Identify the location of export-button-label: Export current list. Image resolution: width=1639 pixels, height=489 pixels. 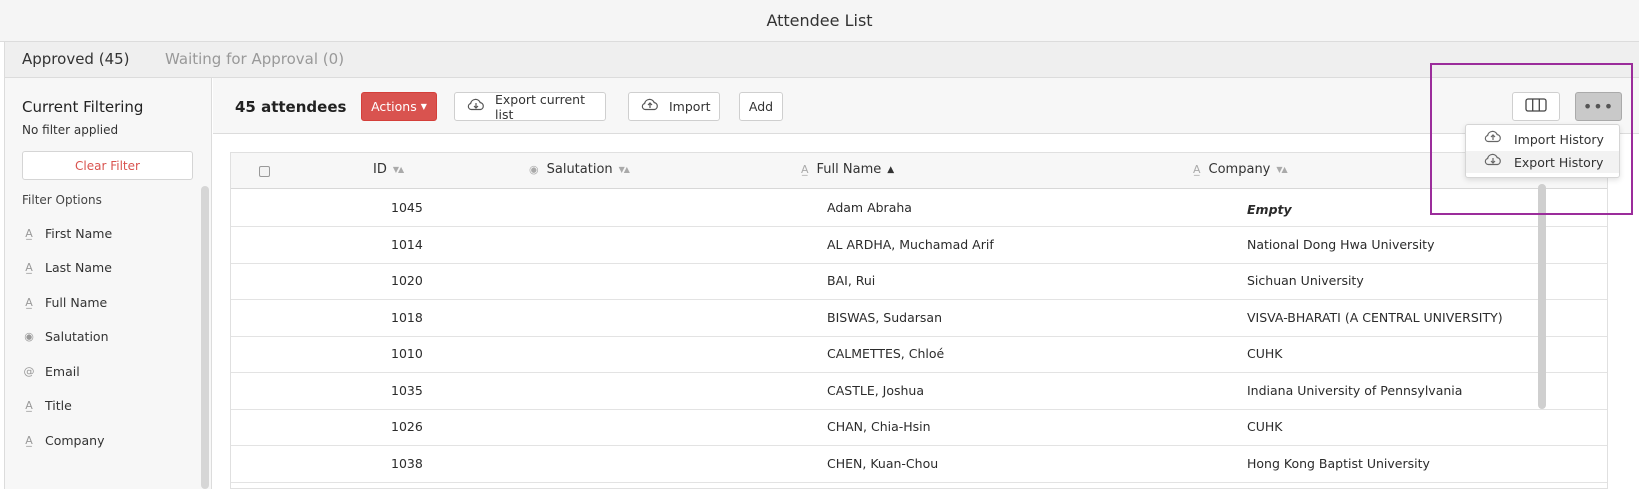
(540, 106).